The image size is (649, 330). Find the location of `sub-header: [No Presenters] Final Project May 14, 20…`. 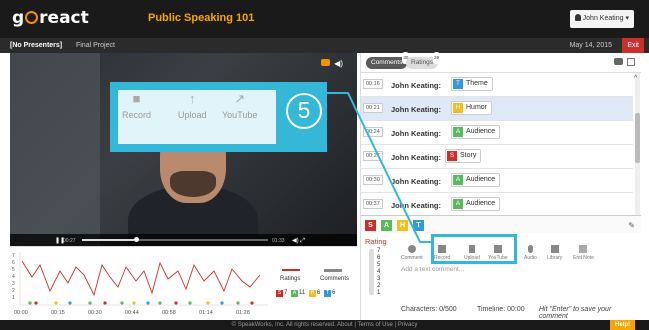

sub-header: [No Presenters] Final Project May 14, 20… is located at coordinates (324, 45).